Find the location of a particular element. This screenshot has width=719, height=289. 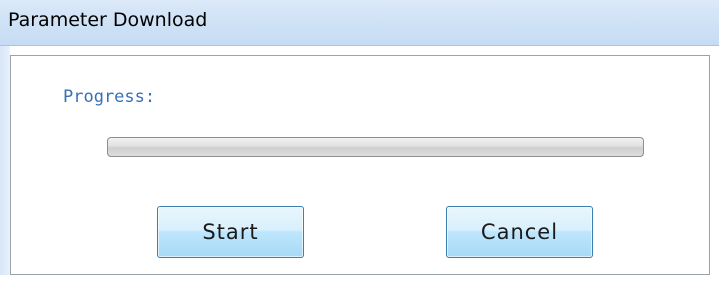

window-bottom-border is located at coordinates (359, 282).